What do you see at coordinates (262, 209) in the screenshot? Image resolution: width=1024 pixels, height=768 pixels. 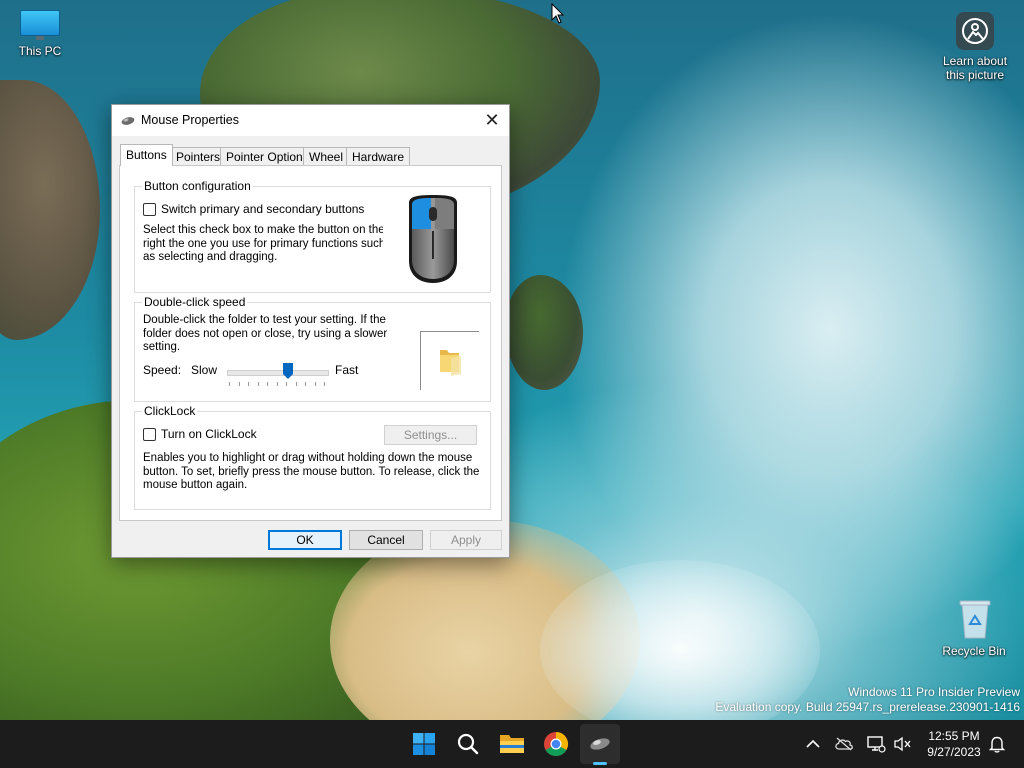 I see `switch-buttons-label: Switch primary and secondary buttons` at bounding box center [262, 209].